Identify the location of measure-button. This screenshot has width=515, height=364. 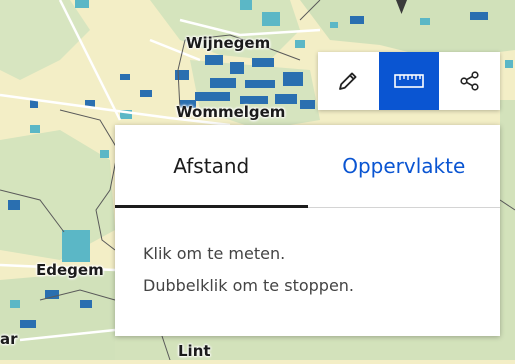
(409, 81).